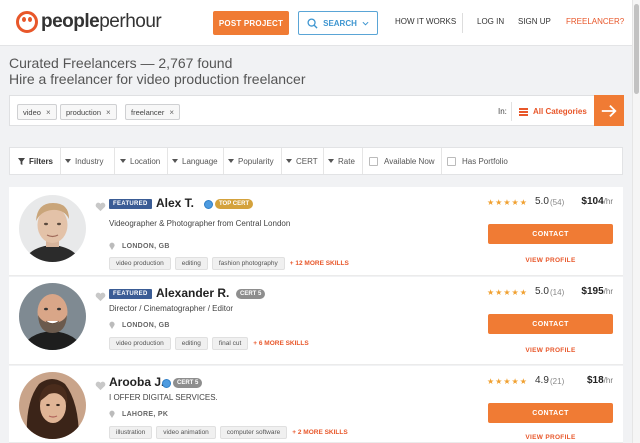  What do you see at coordinates (192, 293) in the screenshot?
I see `freelancer-name: Alexander R.` at bounding box center [192, 293].